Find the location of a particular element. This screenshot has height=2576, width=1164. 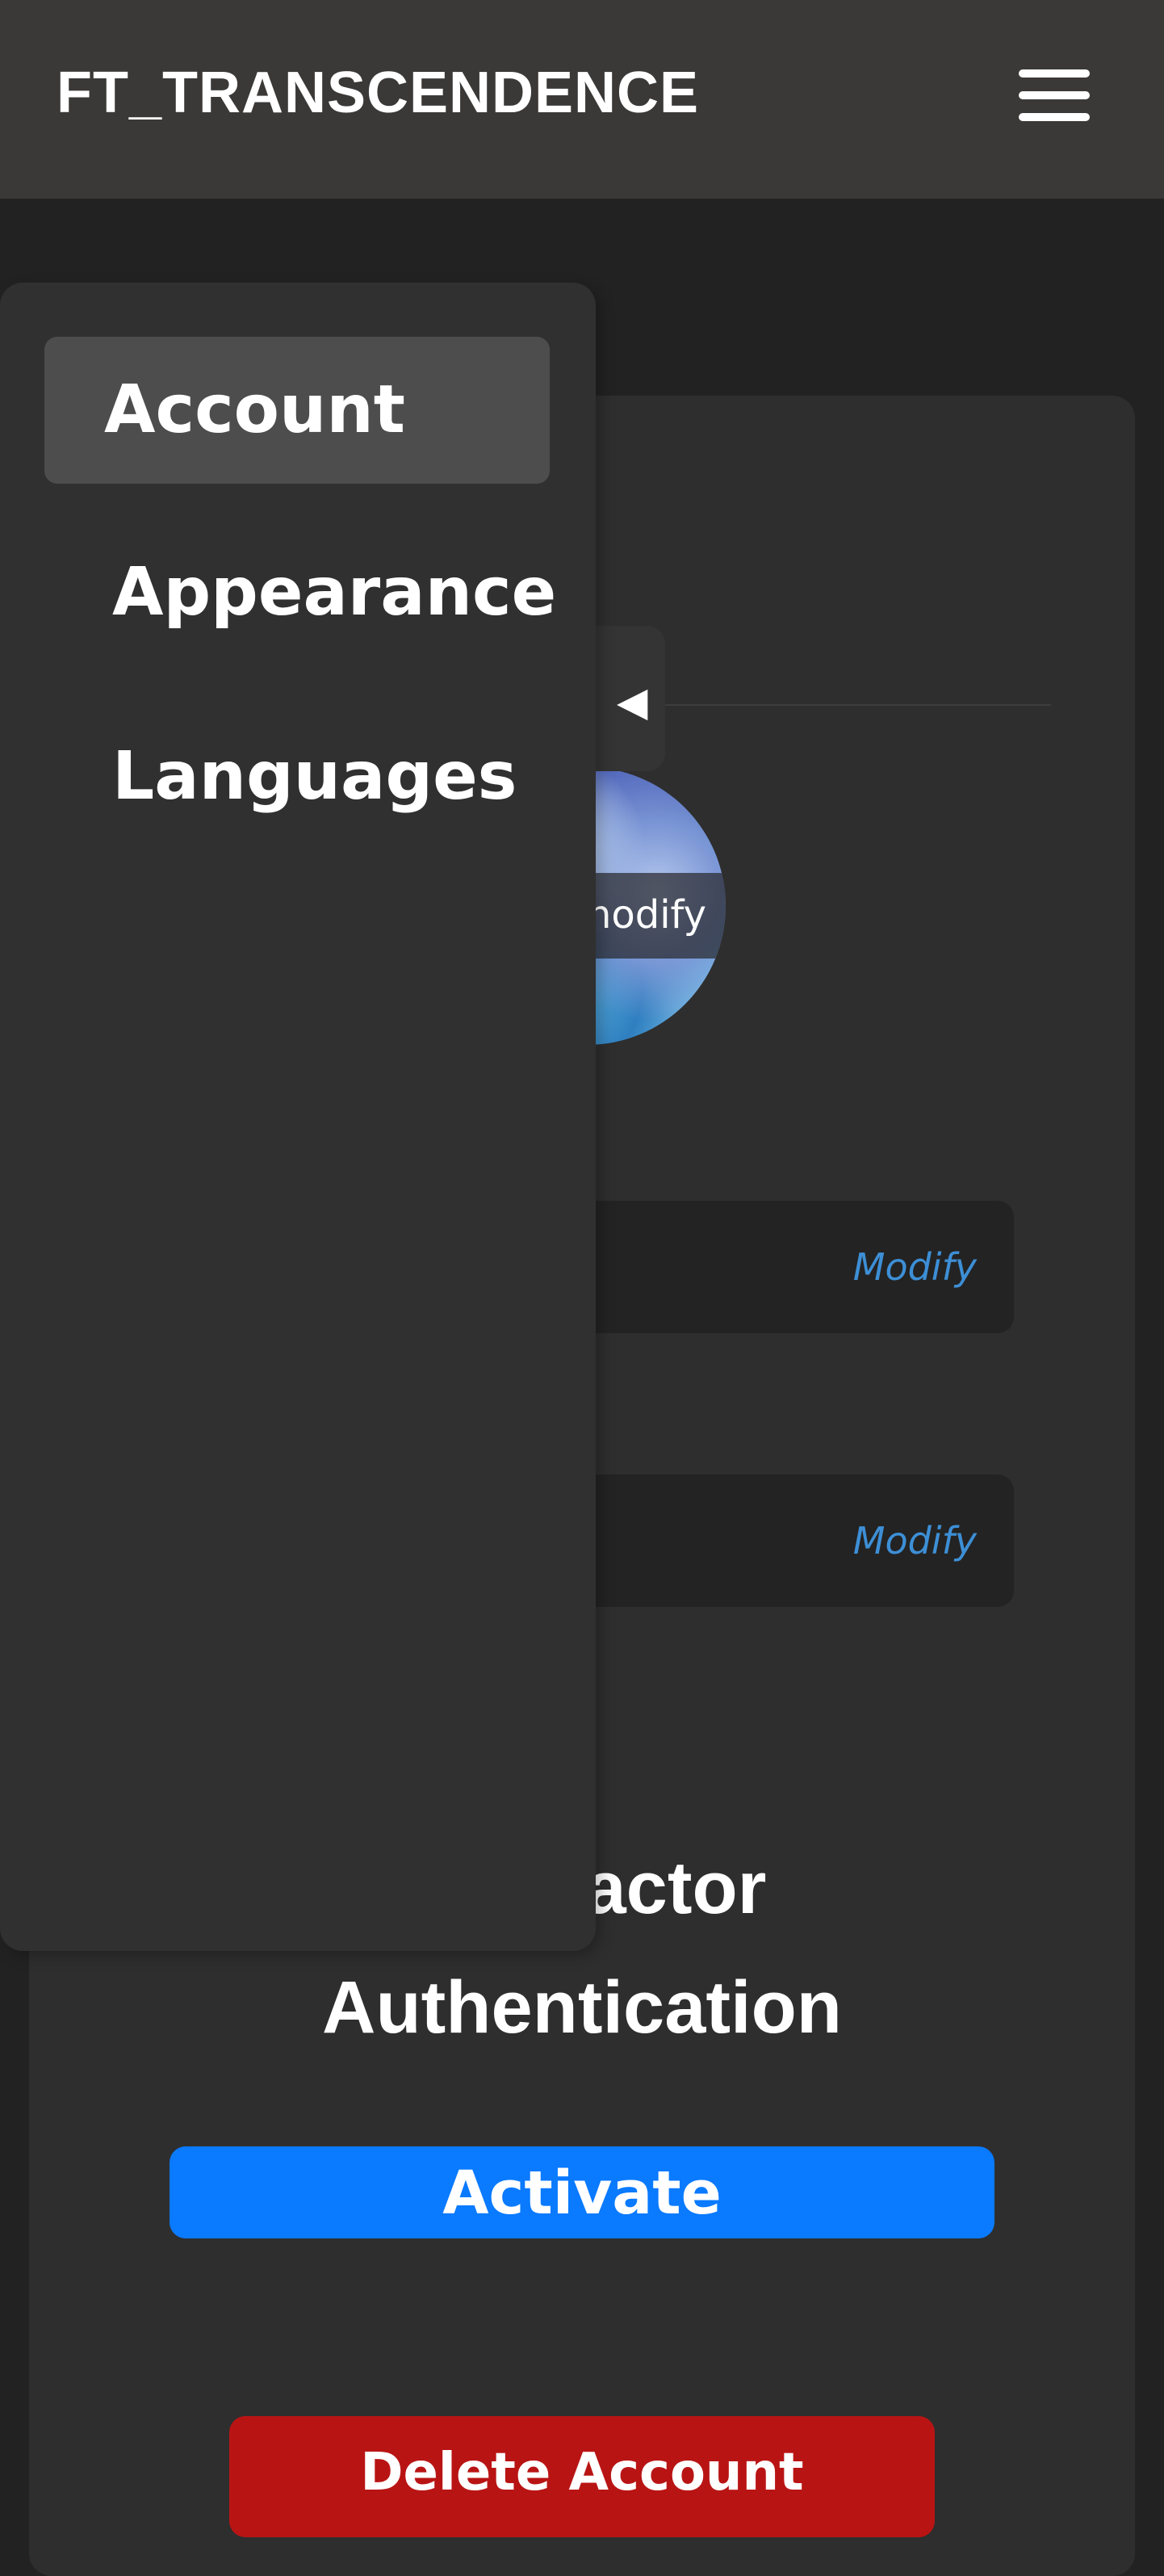

sidebar-item-account: Account is located at coordinates (297, 410).